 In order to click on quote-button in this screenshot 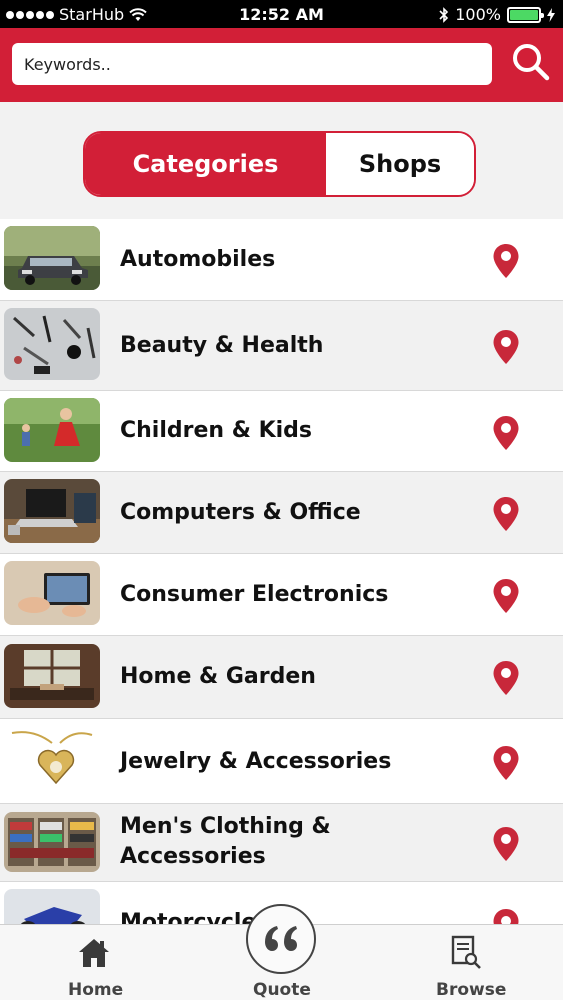, I will do `click(281, 939)`.